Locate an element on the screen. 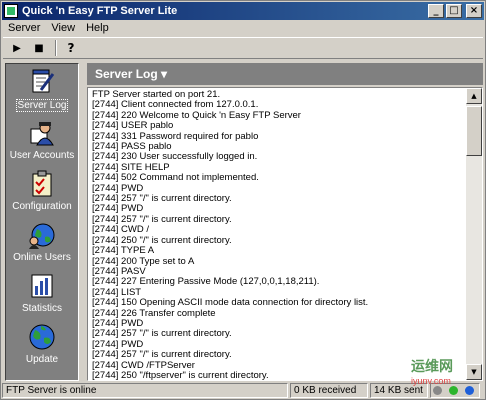 The image size is (486, 400). play-icon: ▶ is located at coordinates (17, 48).